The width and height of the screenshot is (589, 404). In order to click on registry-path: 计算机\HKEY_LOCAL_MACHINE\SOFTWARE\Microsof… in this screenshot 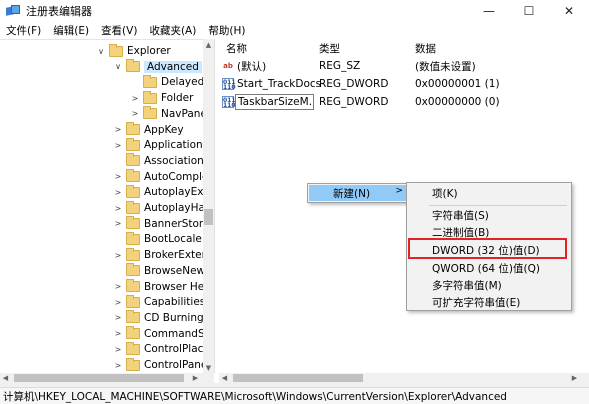, I will do `click(255, 396)`.